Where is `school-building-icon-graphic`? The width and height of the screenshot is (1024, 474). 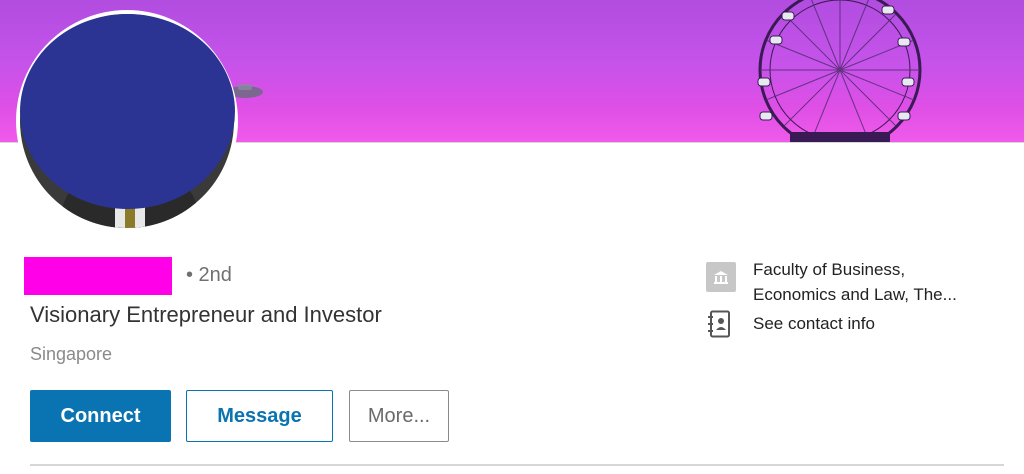 school-building-icon-graphic is located at coordinates (721, 277).